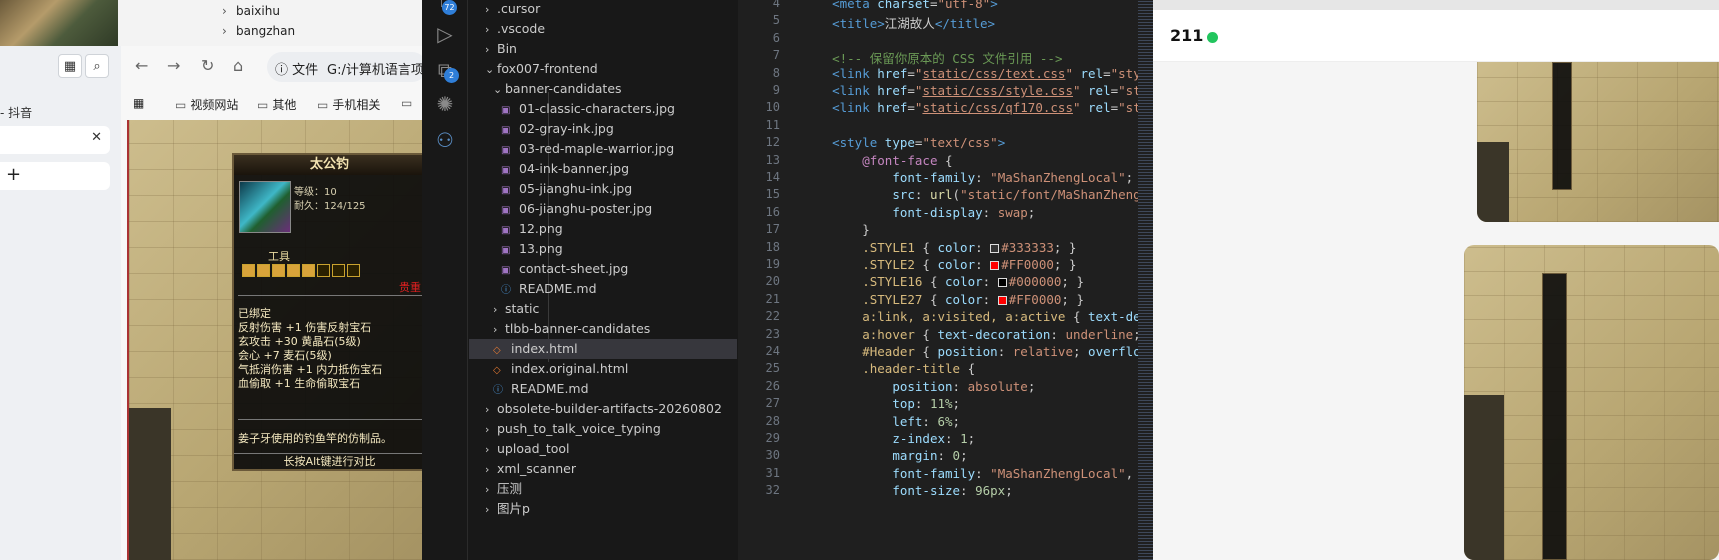 The height and width of the screenshot is (560, 1719). What do you see at coordinates (214, 105) in the screenshot?
I see `bookmark-label: 视频网站` at bounding box center [214, 105].